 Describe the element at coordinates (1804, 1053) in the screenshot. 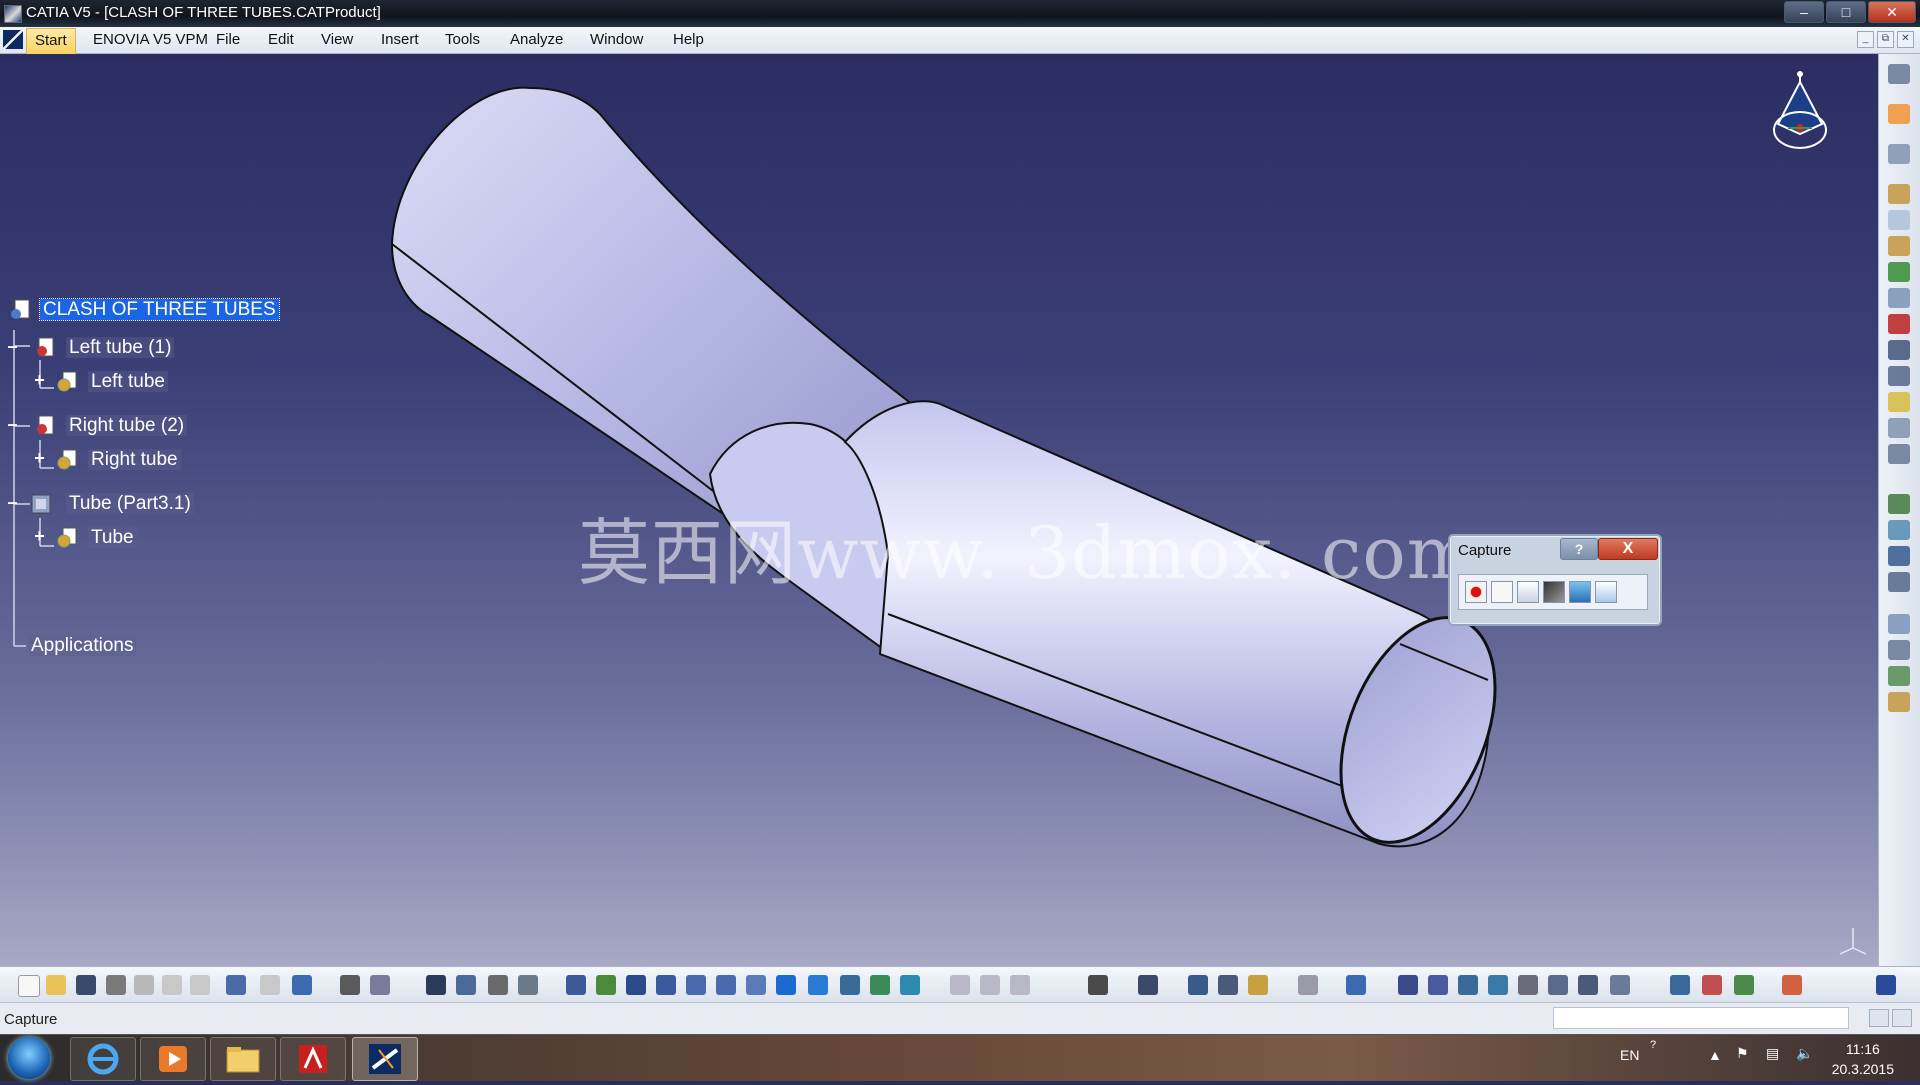

I see `volume-icon: 🔈` at that location.